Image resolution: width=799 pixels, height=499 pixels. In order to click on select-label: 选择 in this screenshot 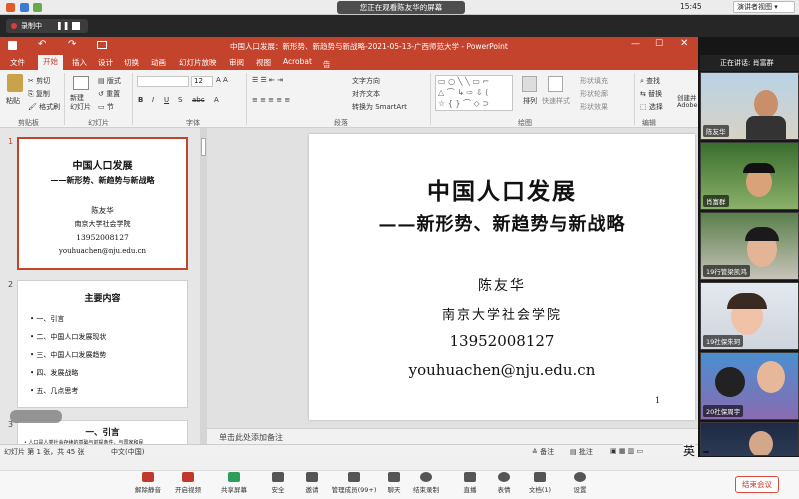, I will do `click(655, 107)`.